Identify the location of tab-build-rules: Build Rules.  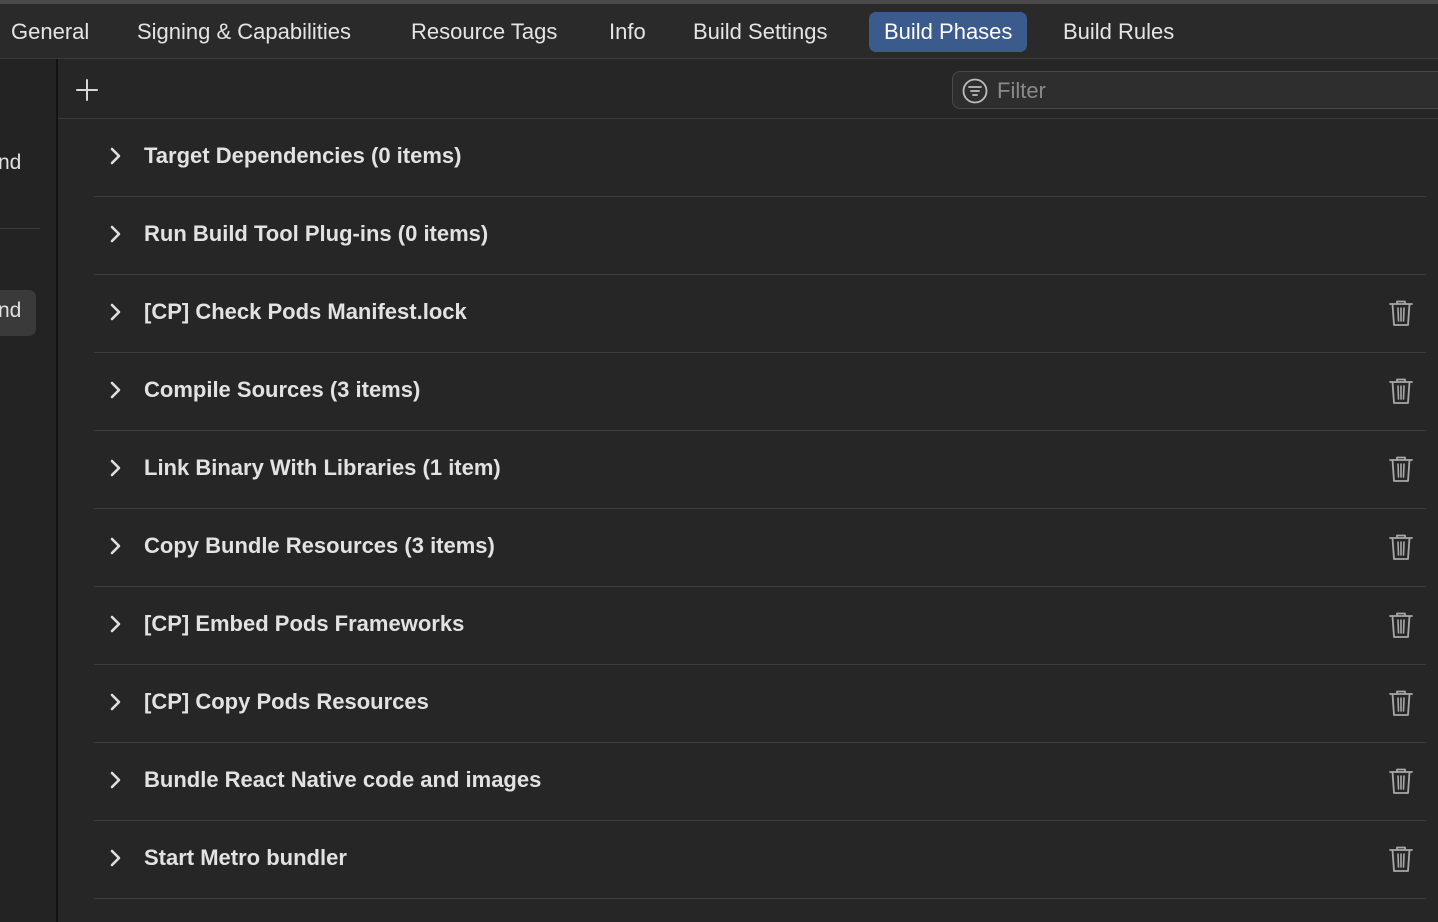
(1118, 32).